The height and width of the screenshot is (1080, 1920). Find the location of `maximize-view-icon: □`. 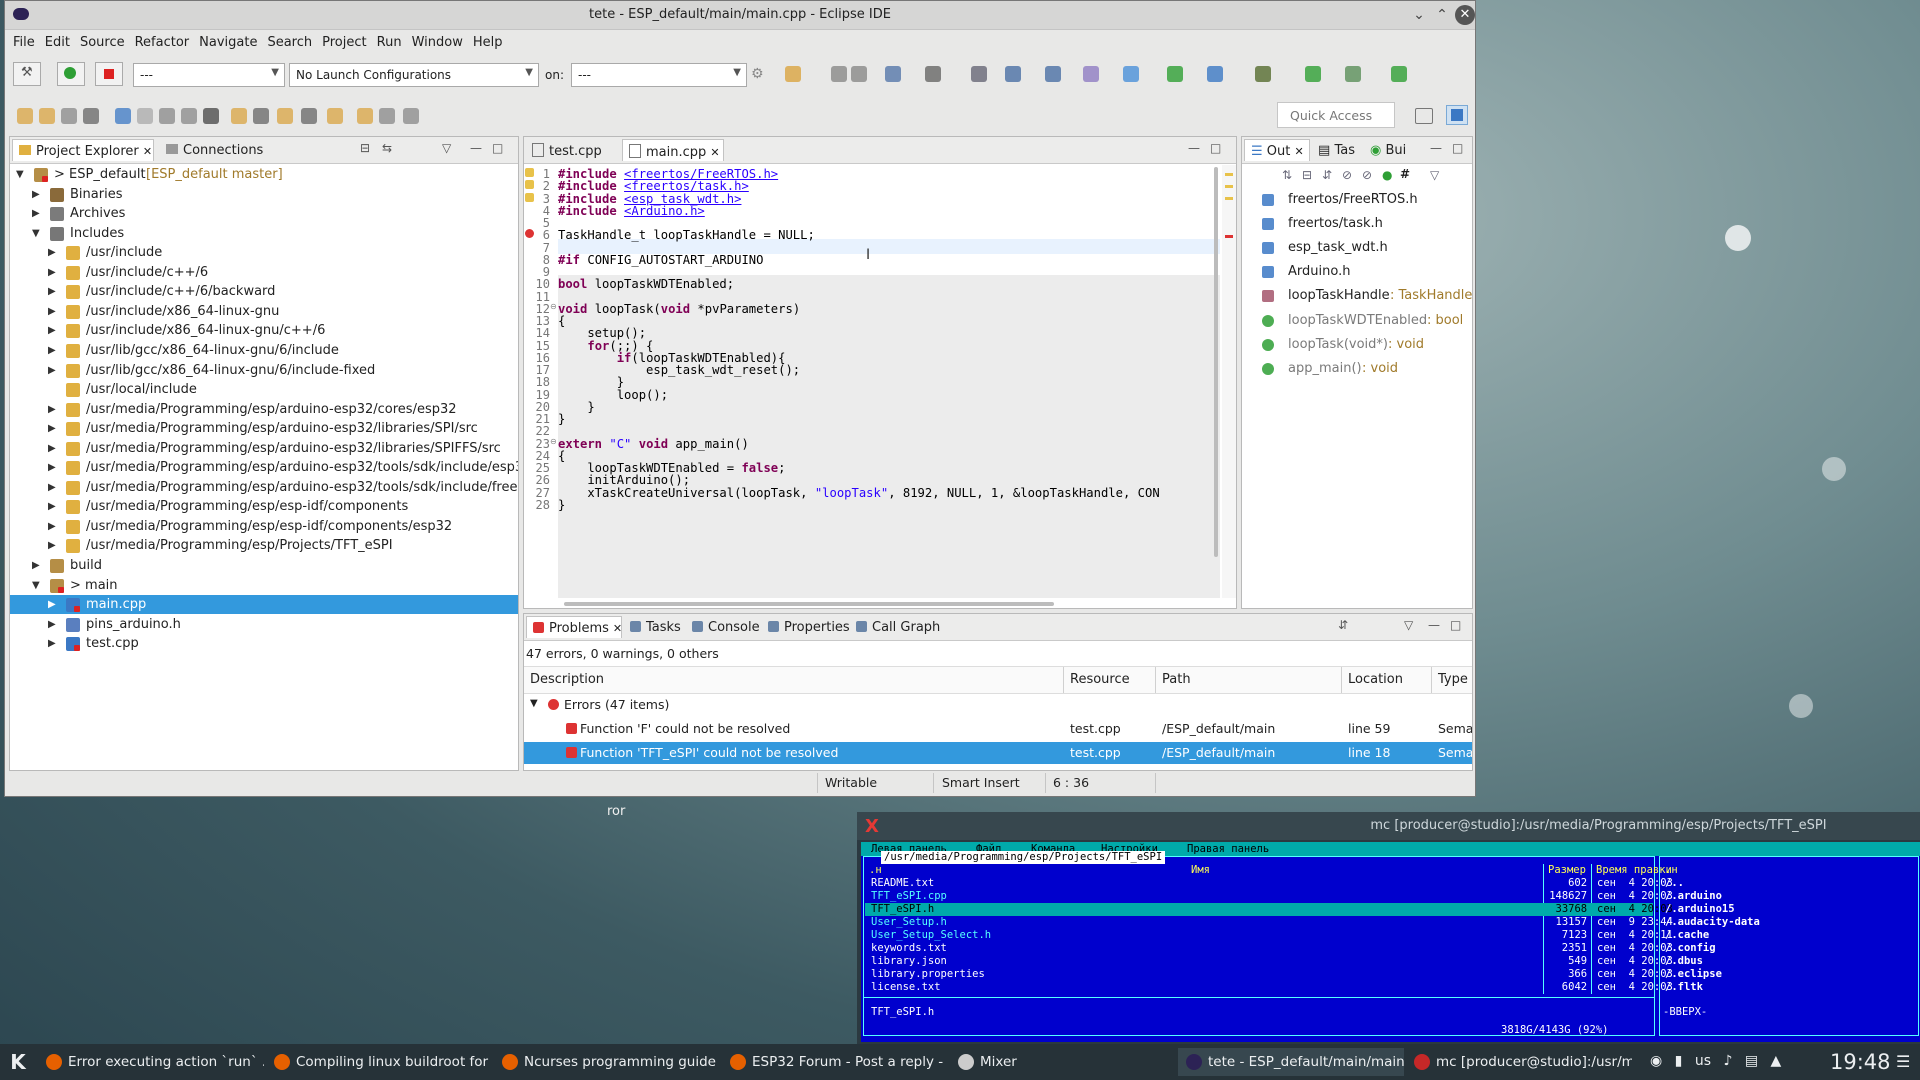

maximize-view-icon: □ is located at coordinates (497, 148).